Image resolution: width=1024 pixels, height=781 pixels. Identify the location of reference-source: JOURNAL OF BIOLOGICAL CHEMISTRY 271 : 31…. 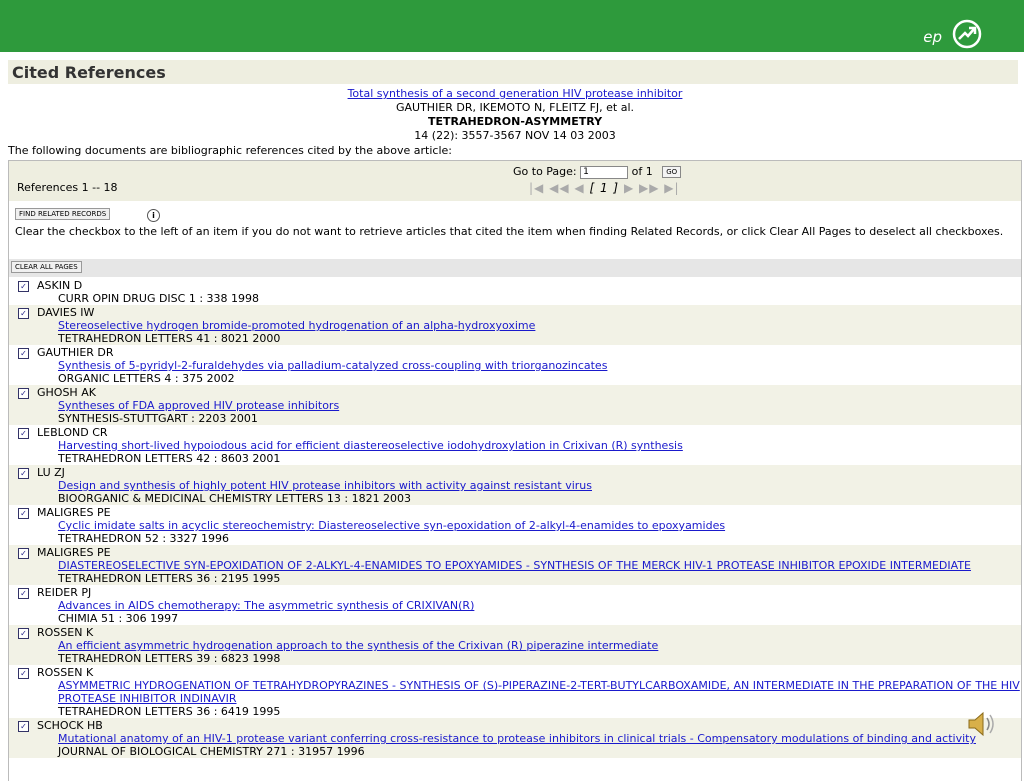
(211, 751).